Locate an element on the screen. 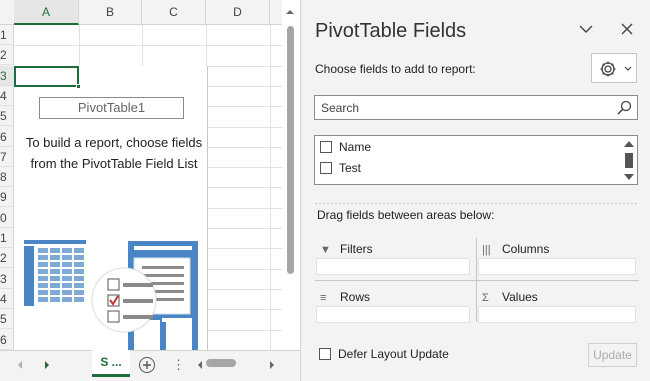 Image resolution: width=650 pixels, height=381 pixels. rows-area: ≡ Rows is located at coordinates (393, 306).